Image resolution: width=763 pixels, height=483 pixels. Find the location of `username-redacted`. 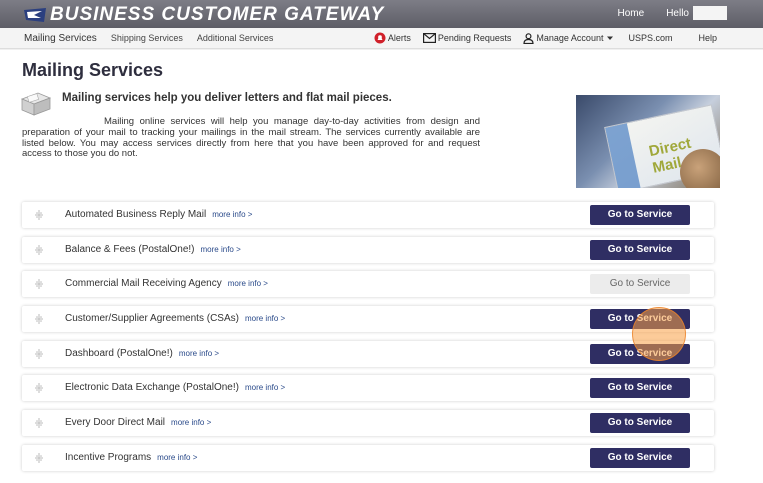

username-redacted is located at coordinates (710, 13).